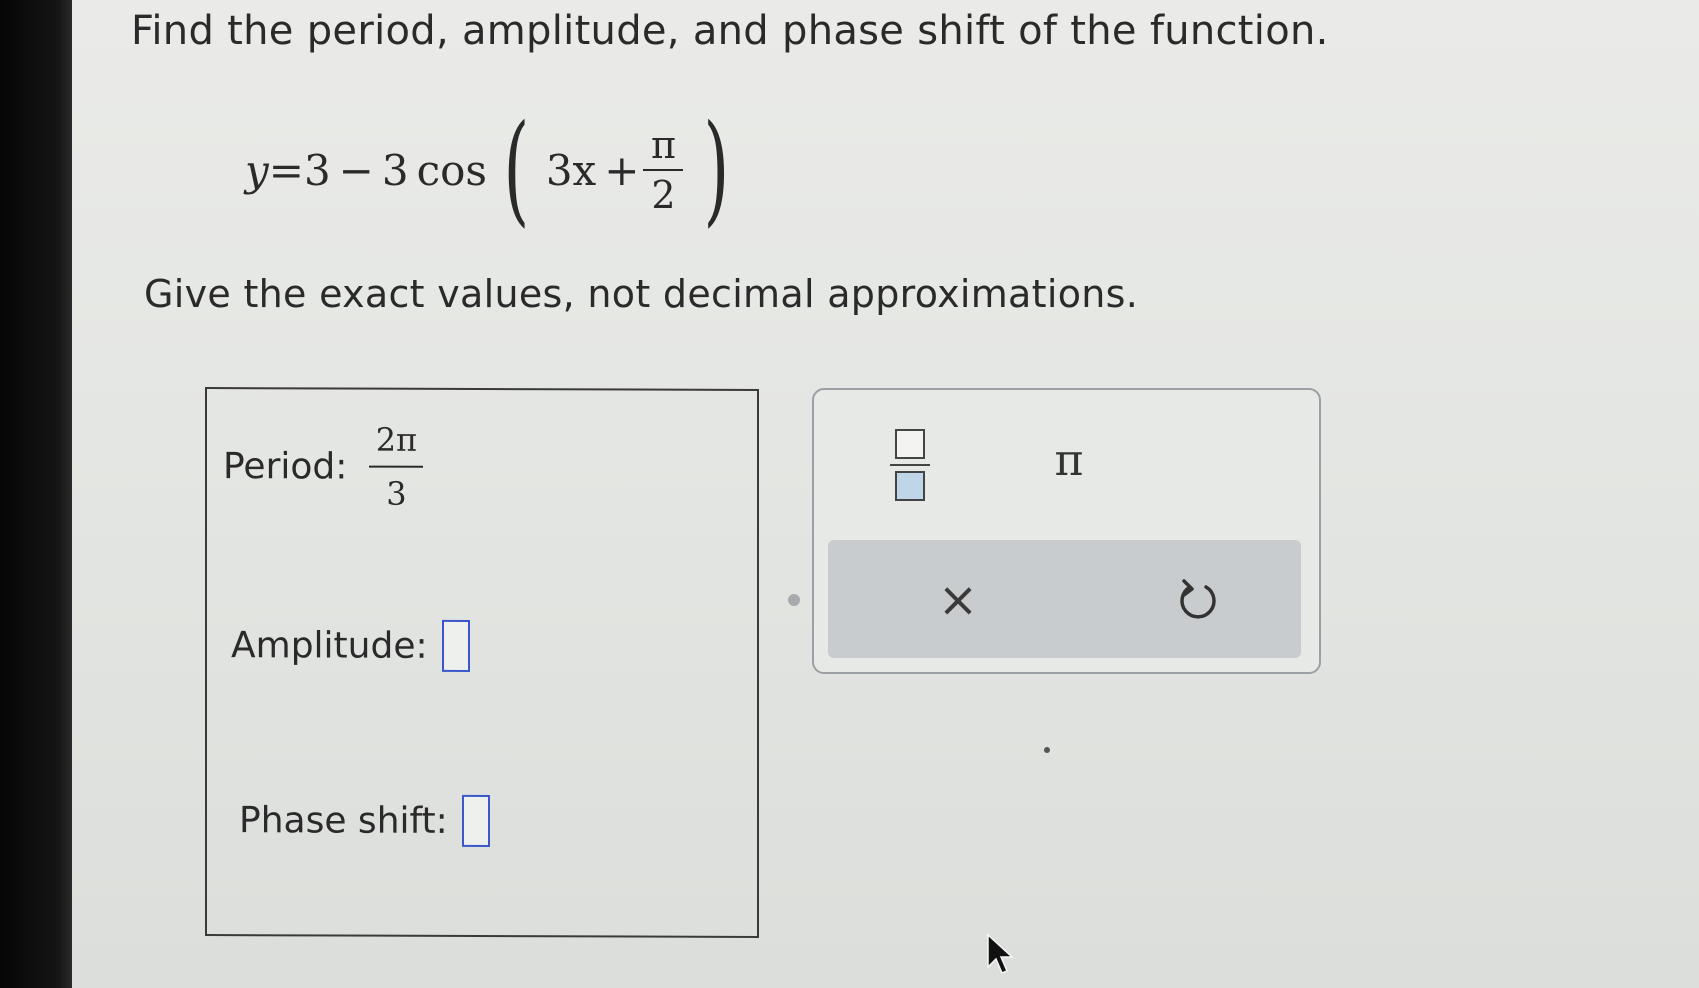  I want to click on period-answer: 2π 3, so click(396, 467).